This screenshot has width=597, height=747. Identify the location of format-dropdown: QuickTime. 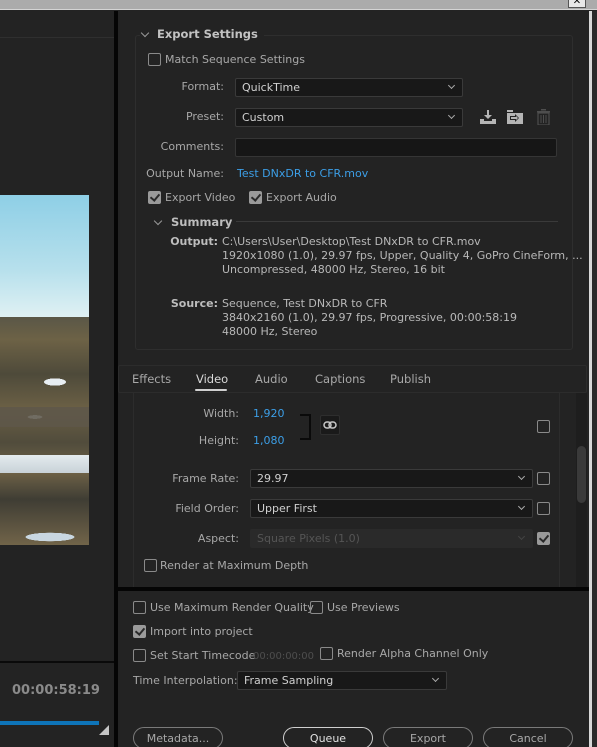
(349, 87).